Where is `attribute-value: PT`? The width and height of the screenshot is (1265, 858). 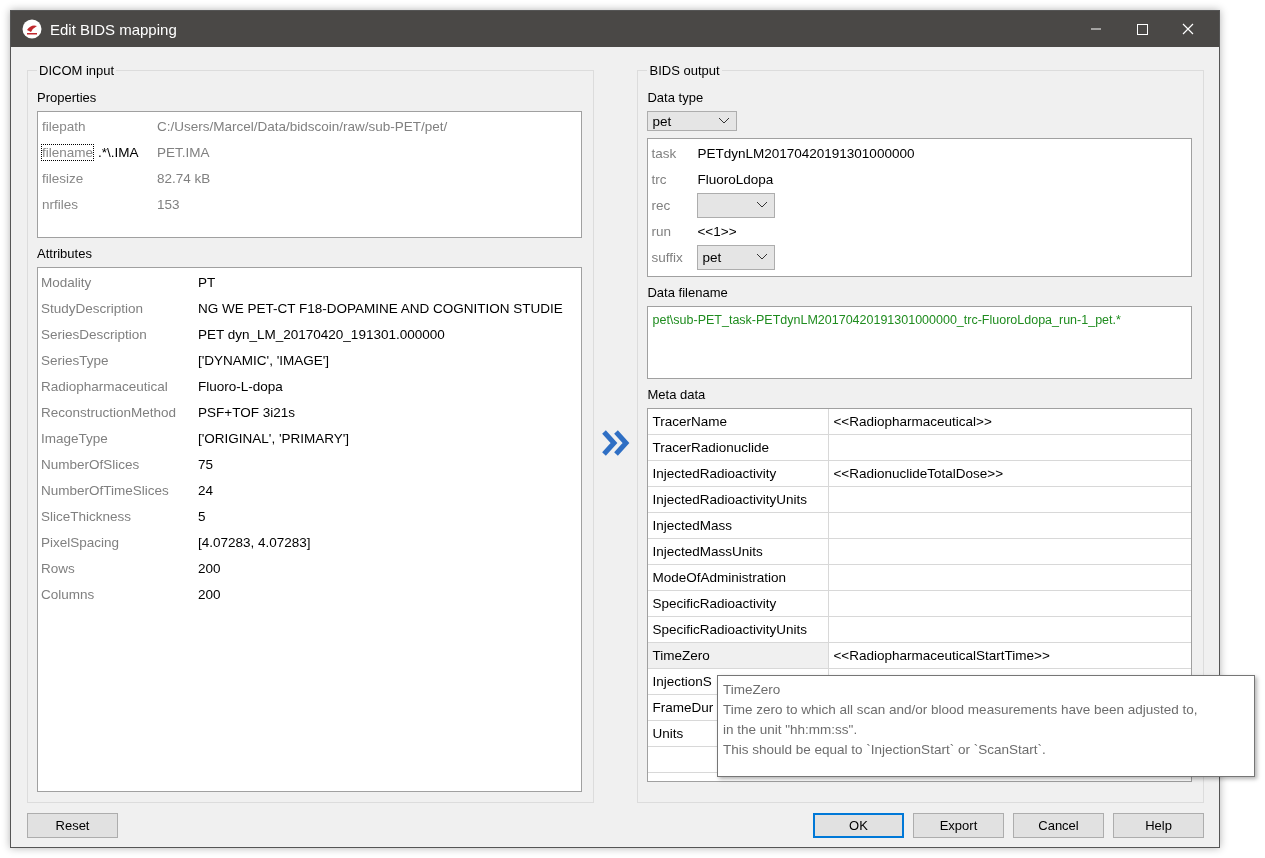 attribute-value: PT is located at coordinates (207, 282).